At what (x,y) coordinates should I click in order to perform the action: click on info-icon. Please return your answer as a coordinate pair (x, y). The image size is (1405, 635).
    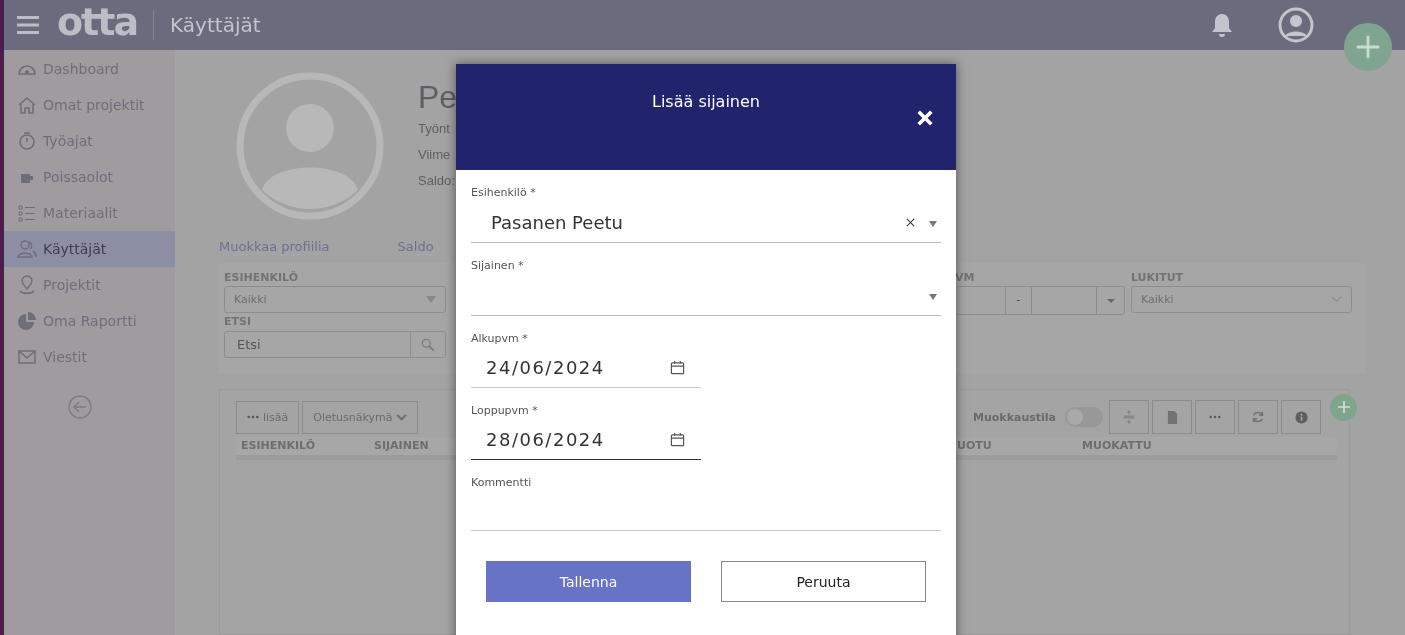
    Looking at the image, I should click on (1301, 417).